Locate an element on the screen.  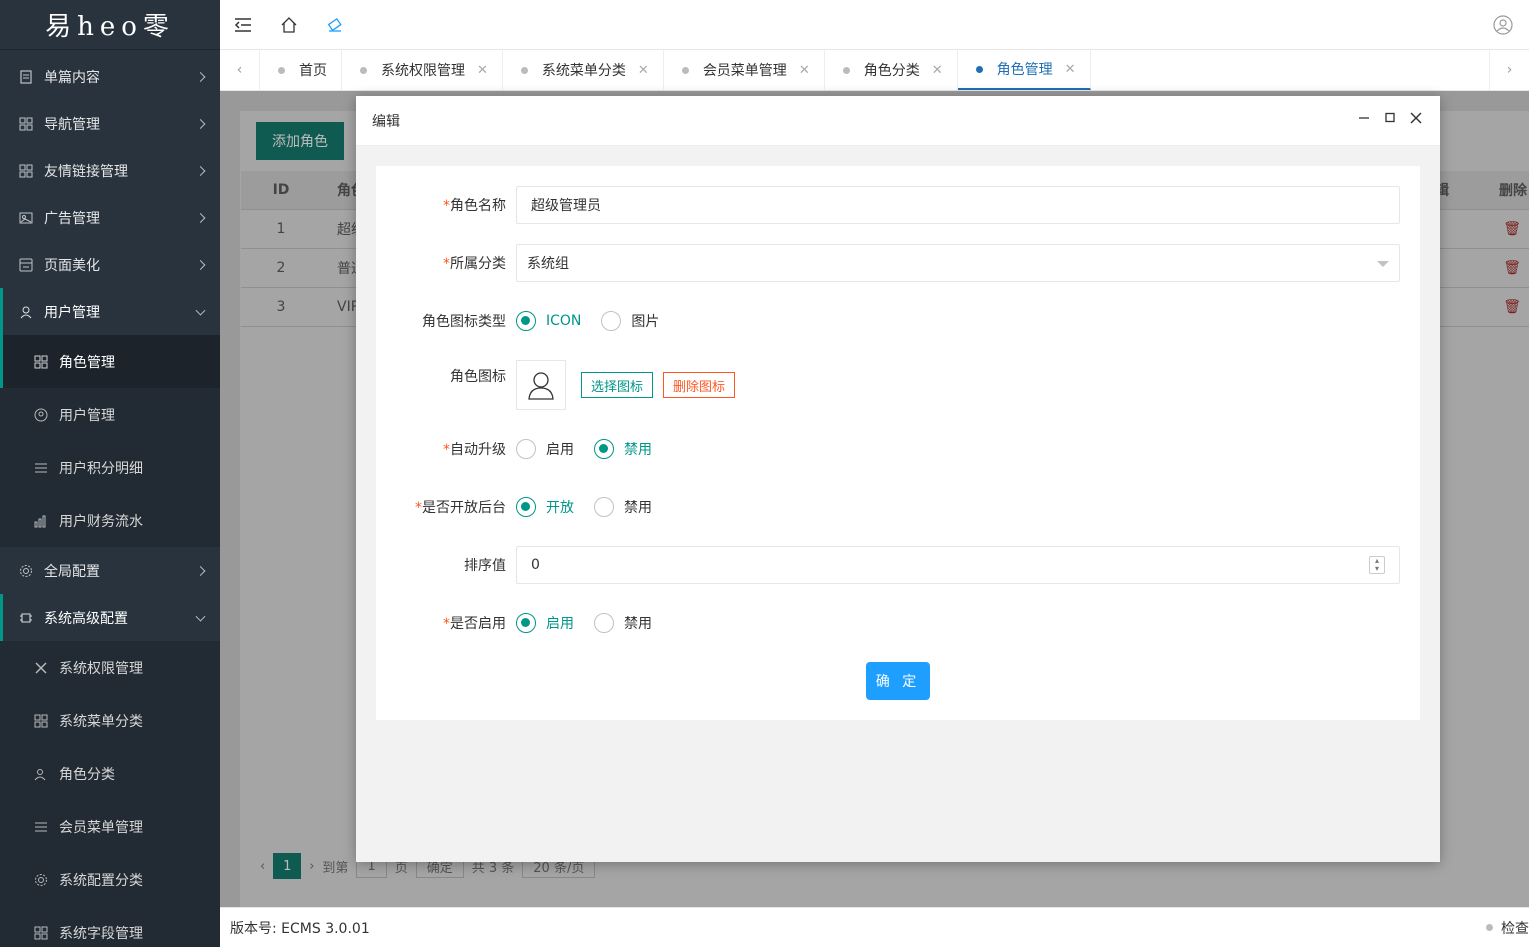
icon-type-radio-icon: ICON is located at coordinates (548, 321).